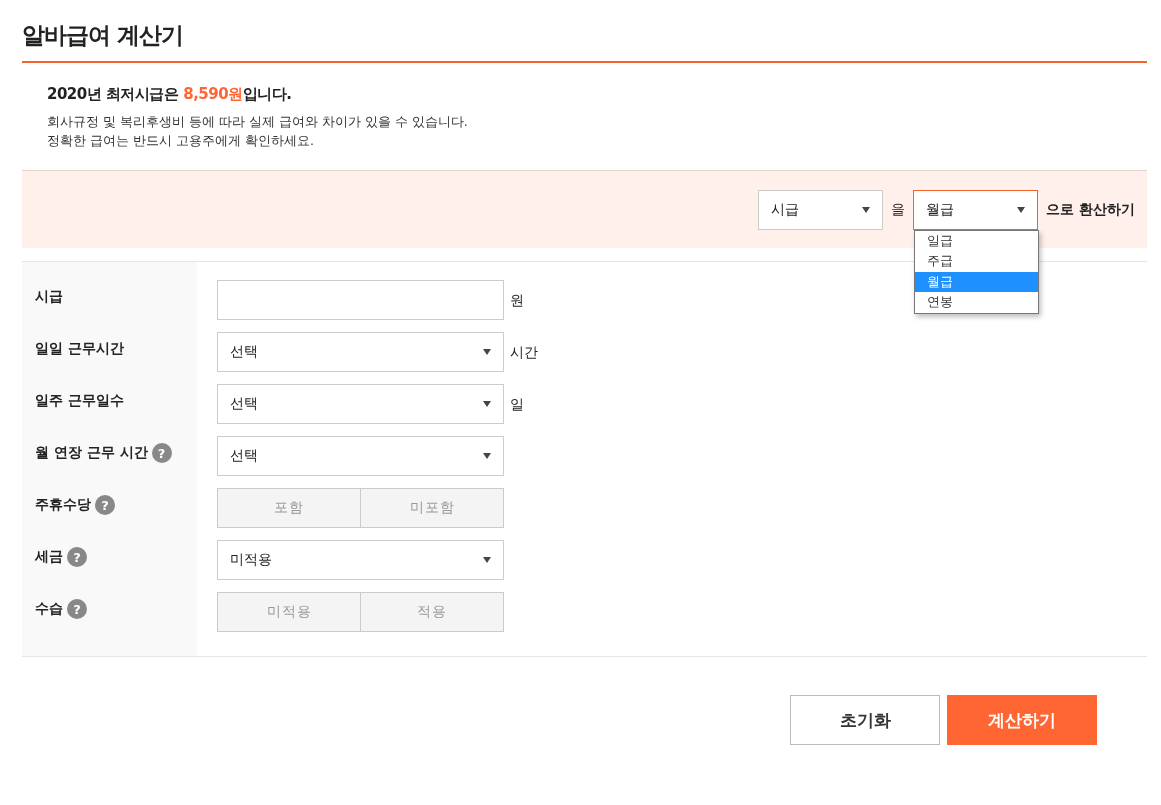 Image resolution: width=1161 pixels, height=805 pixels. Describe the element at coordinates (91, 453) in the screenshot. I see `field-label: 월 연장 근무 시간` at that location.